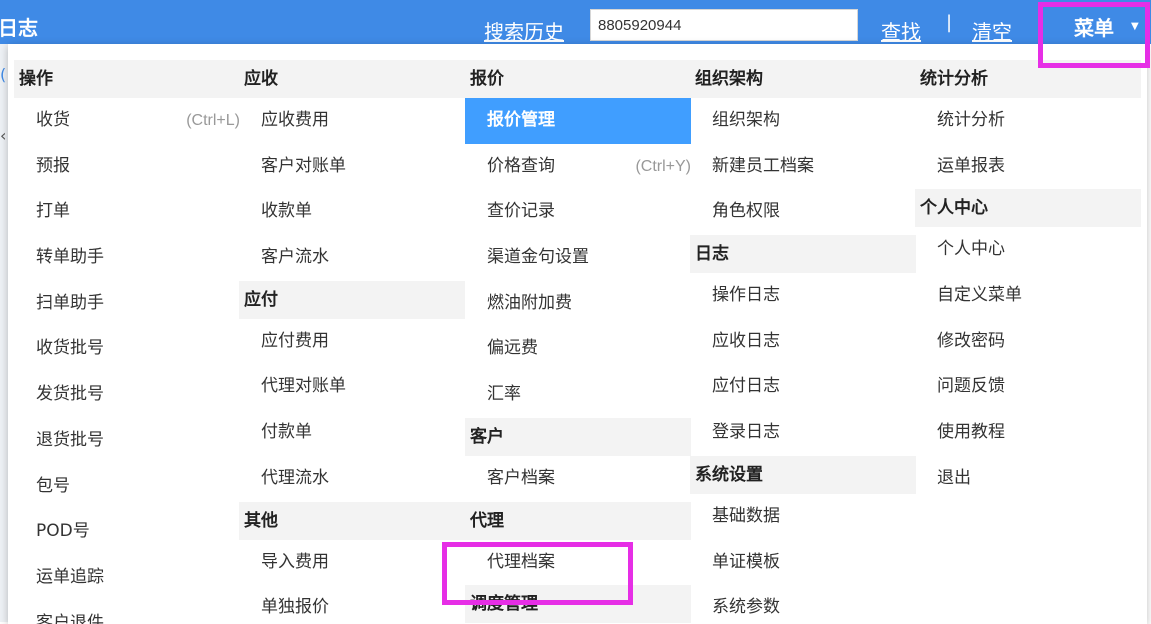 Image resolution: width=1151 pixels, height=624 pixels. Describe the element at coordinates (352, 167) in the screenshot. I see `menu-item: 客户对账单` at that location.